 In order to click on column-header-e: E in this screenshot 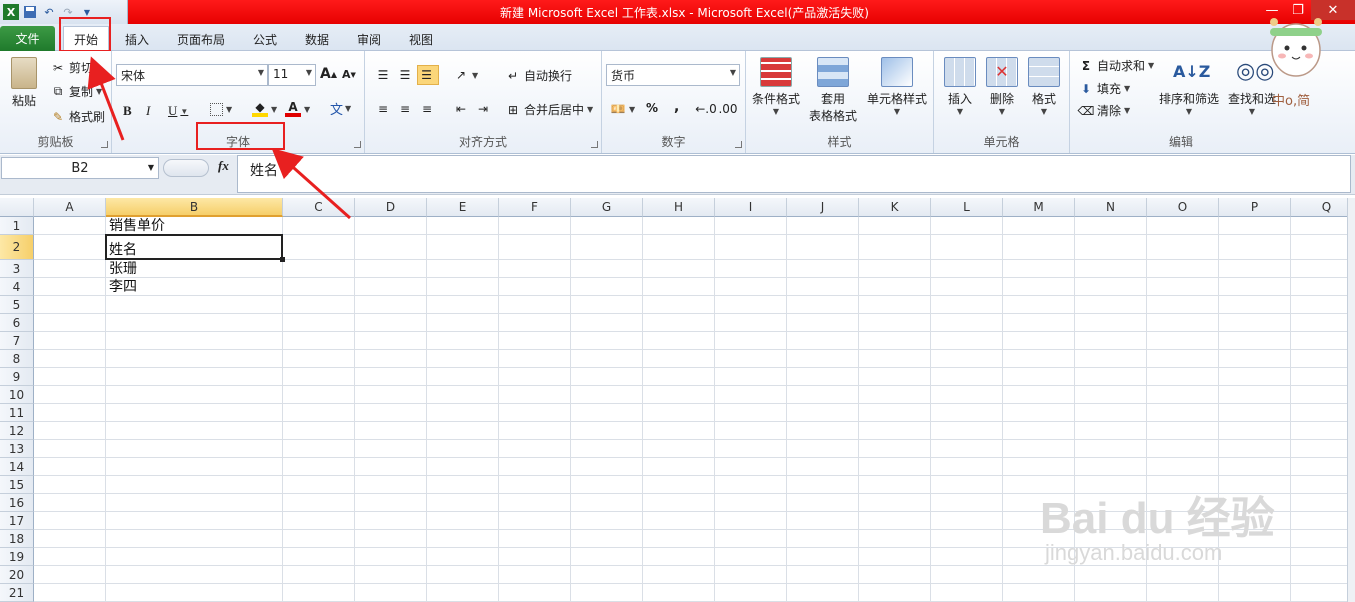, I will do `click(463, 207)`.